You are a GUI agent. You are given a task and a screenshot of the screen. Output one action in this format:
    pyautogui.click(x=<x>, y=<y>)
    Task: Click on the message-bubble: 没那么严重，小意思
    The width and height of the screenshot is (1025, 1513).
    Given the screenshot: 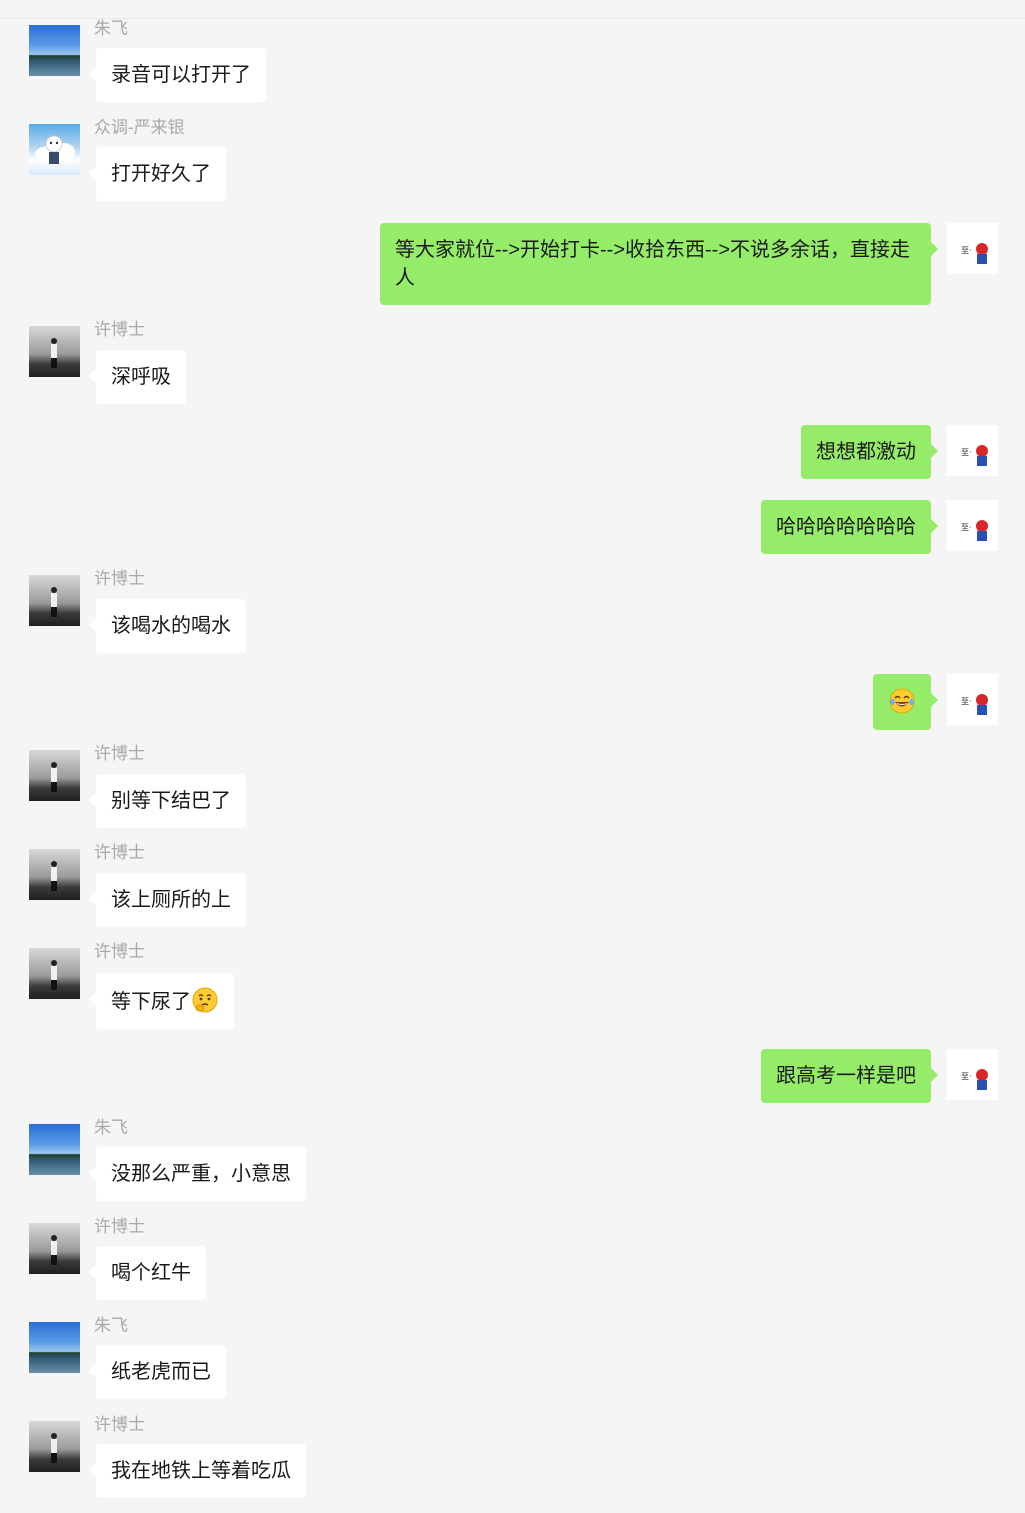 What is the action you would take?
    pyautogui.click(x=197, y=1174)
    